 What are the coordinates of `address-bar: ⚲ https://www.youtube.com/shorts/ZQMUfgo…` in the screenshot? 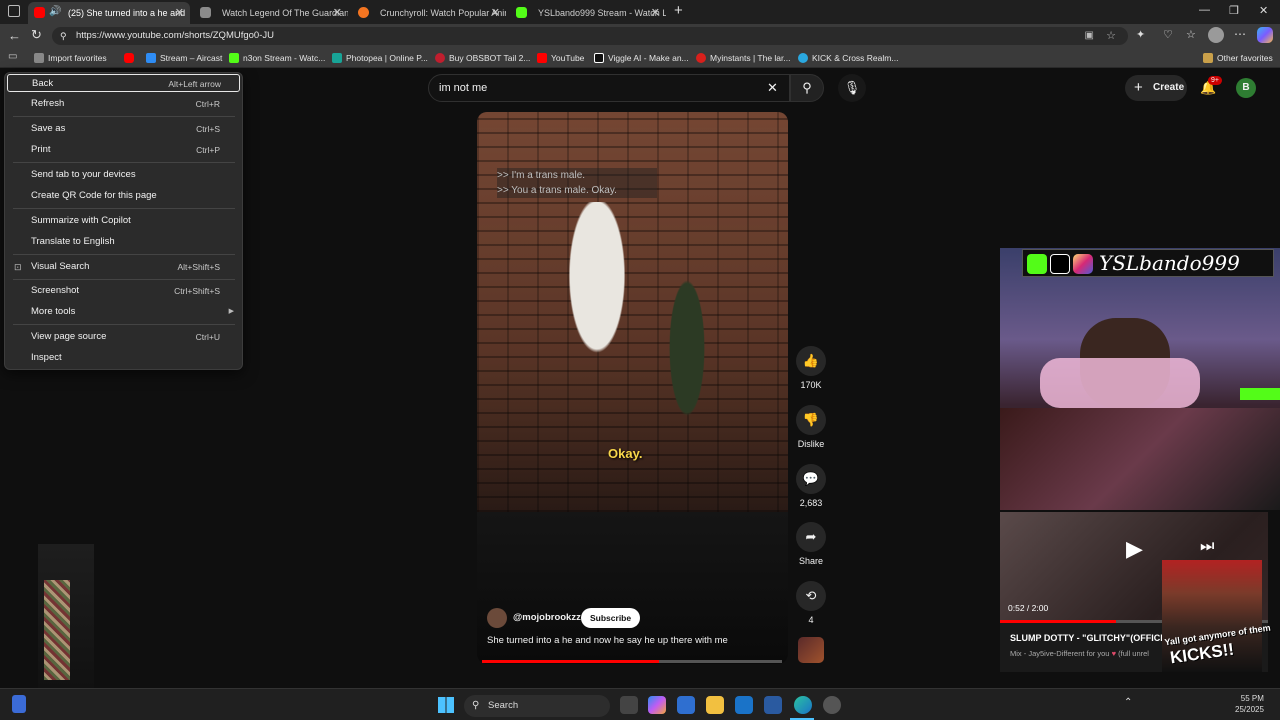 It's located at (590, 36).